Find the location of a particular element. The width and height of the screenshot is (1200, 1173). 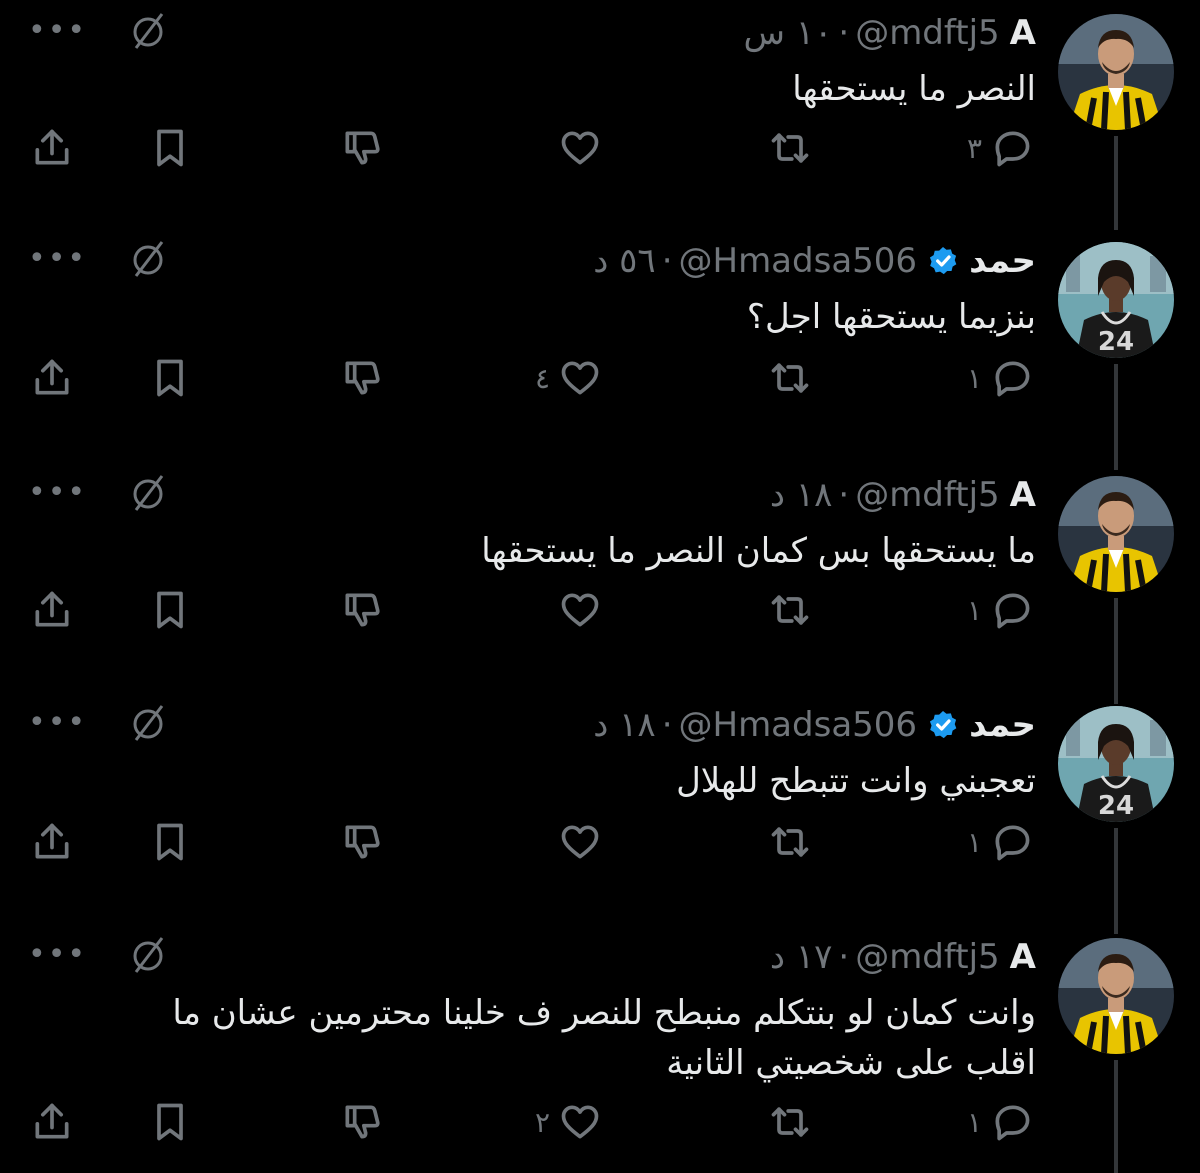

like-button: ٤ is located at coordinates (568, 378).